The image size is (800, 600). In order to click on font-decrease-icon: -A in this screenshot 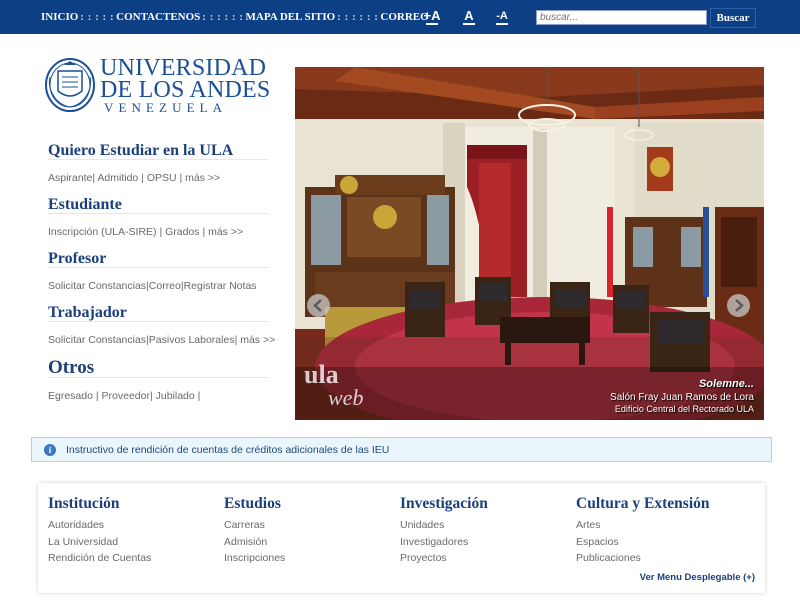, I will do `click(502, 16)`.